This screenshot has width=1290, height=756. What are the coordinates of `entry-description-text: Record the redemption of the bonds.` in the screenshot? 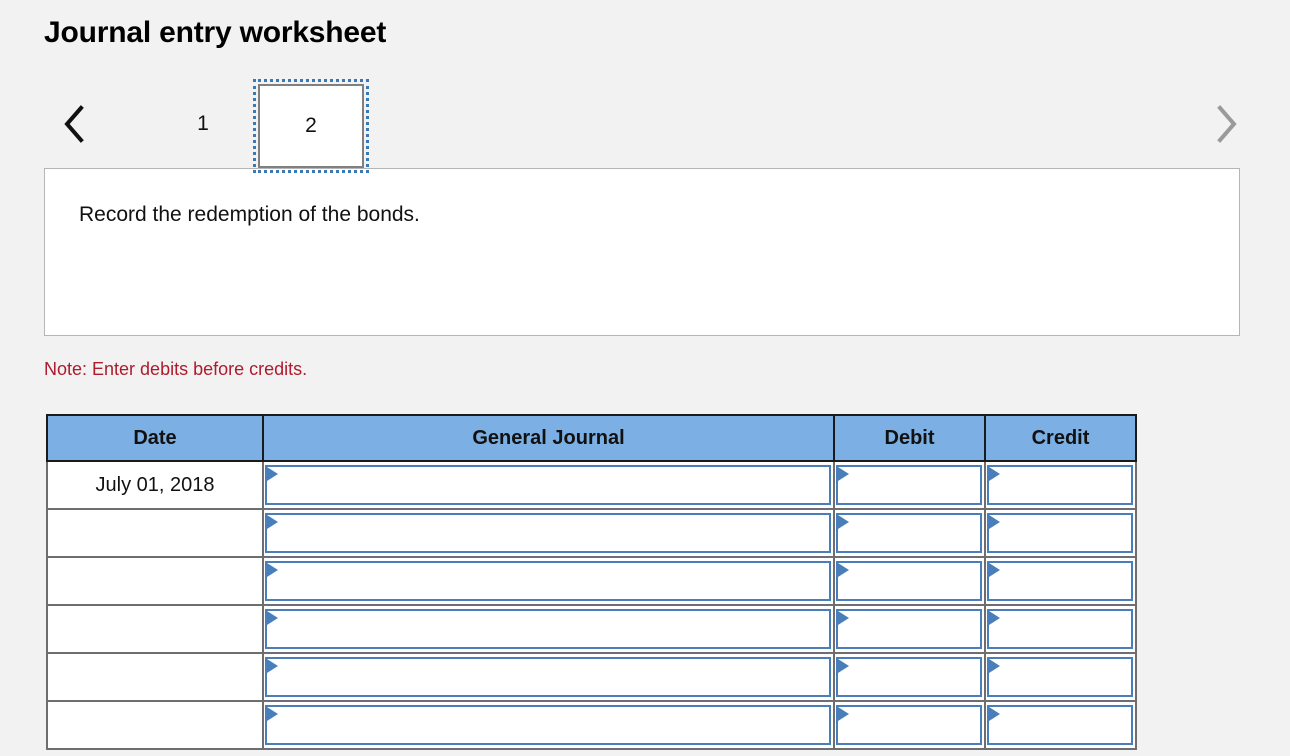 It's located at (249, 214).